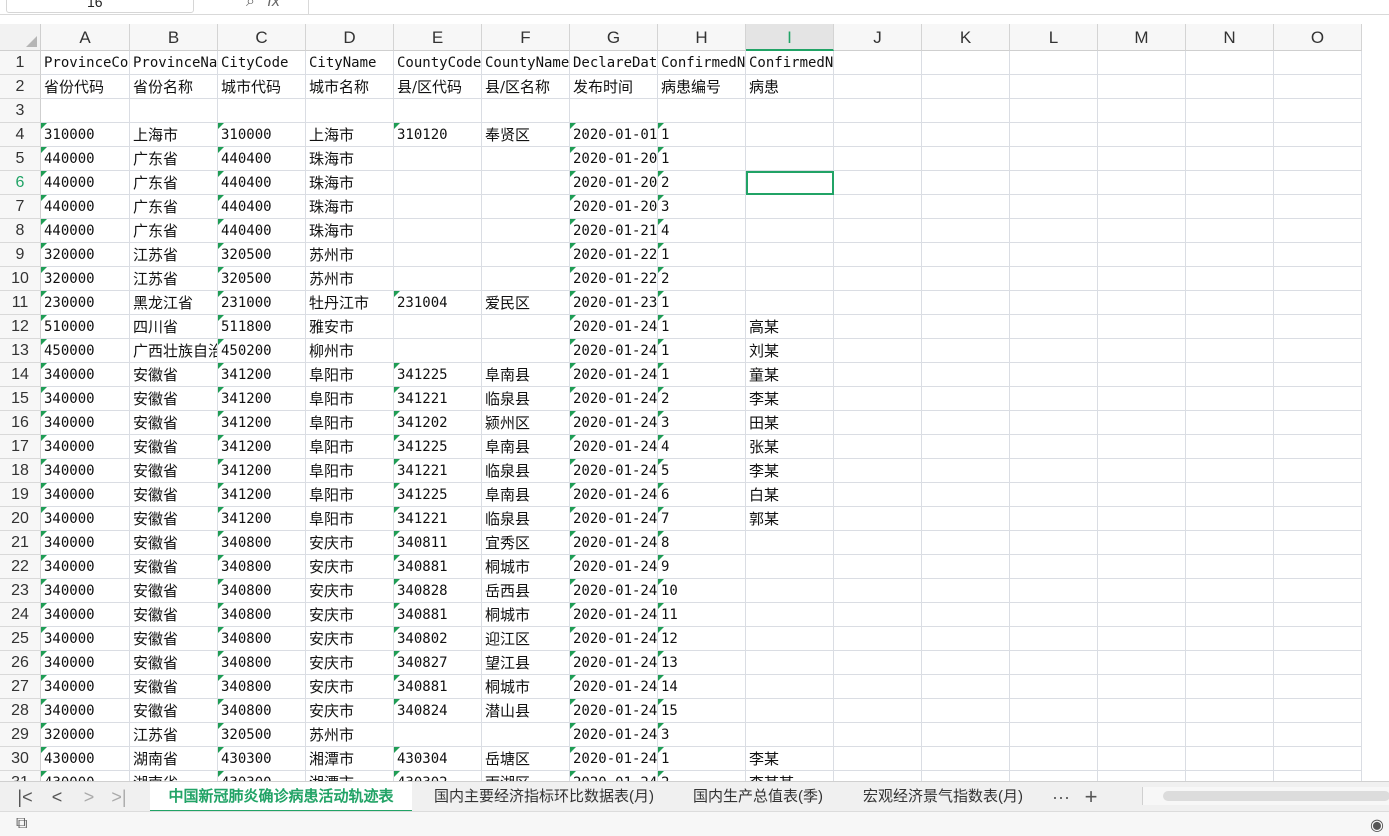 This screenshot has height=836, width=1389. I want to click on cell-c10: 320500, so click(262, 279).